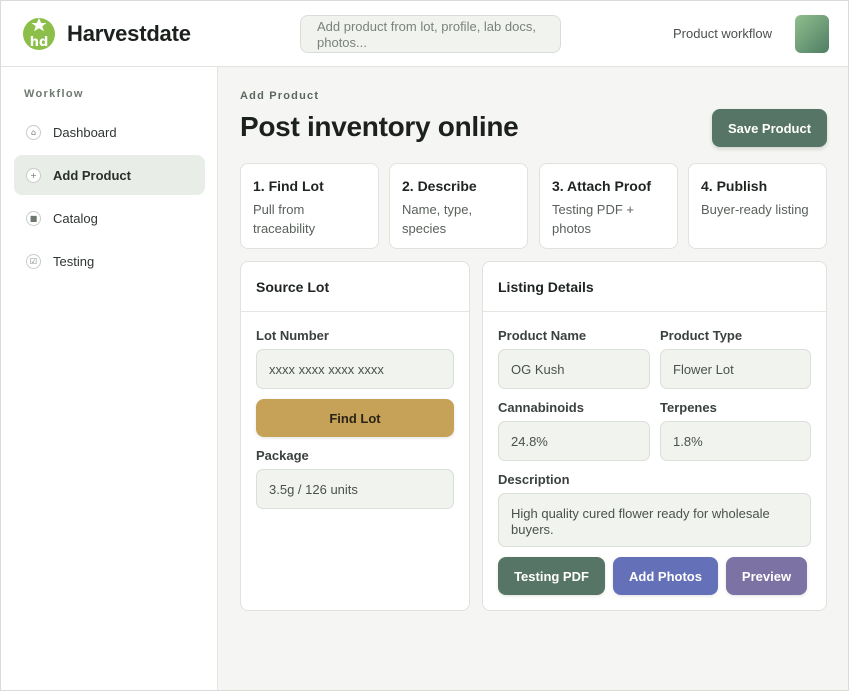 The height and width of the screenshot is (691, 849). What do you see at coordinates (701, 335) in the screenshot?
I see `product-type-label: Product Type` at bounding box center [701, 335].